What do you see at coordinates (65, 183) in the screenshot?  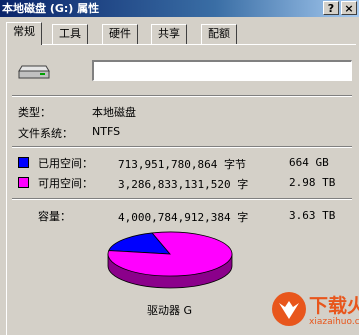 I see `free-space-label: 可用空间：` at bounding box center [65, 183].